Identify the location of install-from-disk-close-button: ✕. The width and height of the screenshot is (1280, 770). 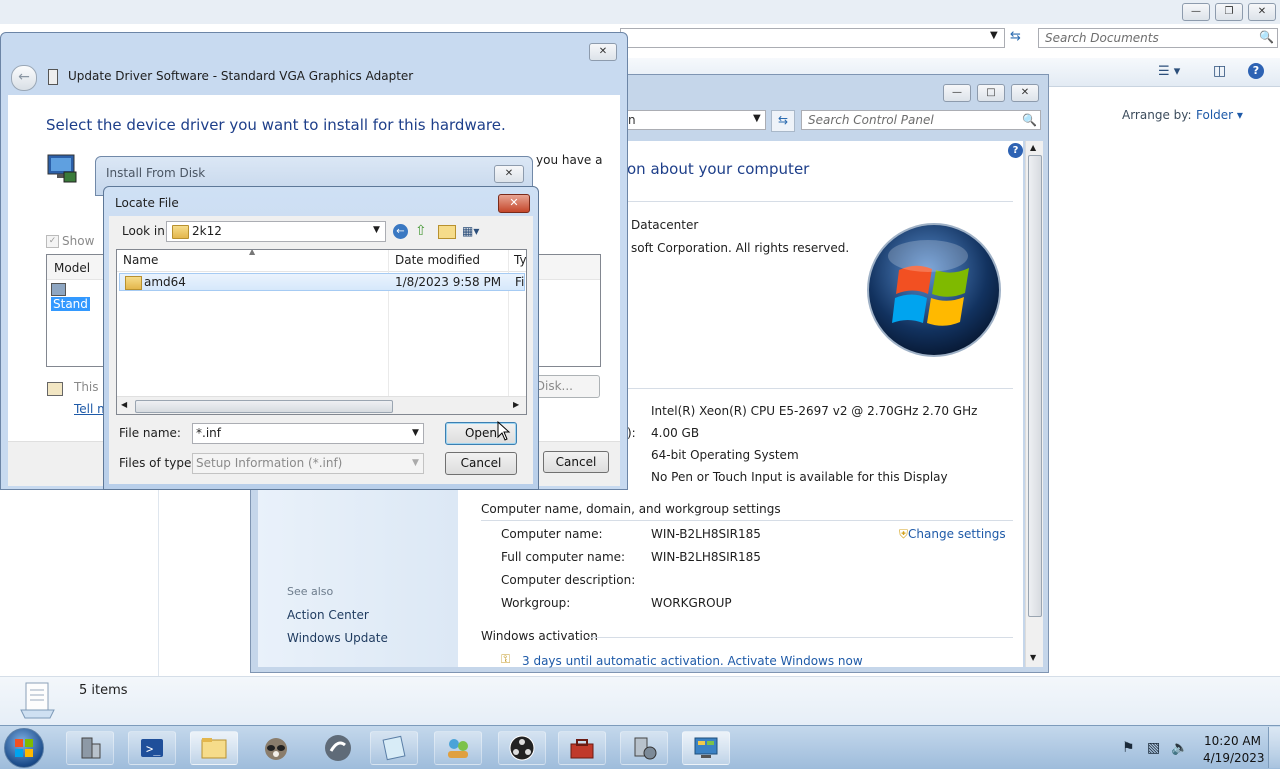
(509, 174).